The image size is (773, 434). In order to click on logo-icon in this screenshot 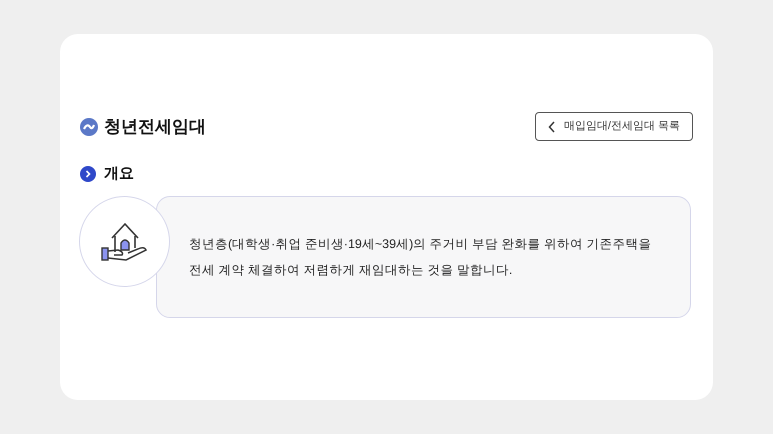, I will do `click(89, 127)`.